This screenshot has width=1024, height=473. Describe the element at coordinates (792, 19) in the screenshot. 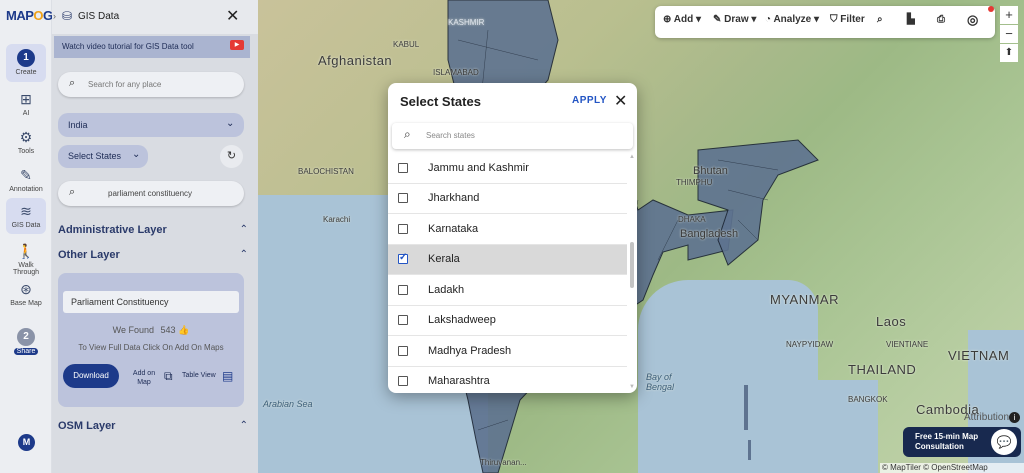

I see `analyze-menu-button: ◔ Analyze ▾` at that location.